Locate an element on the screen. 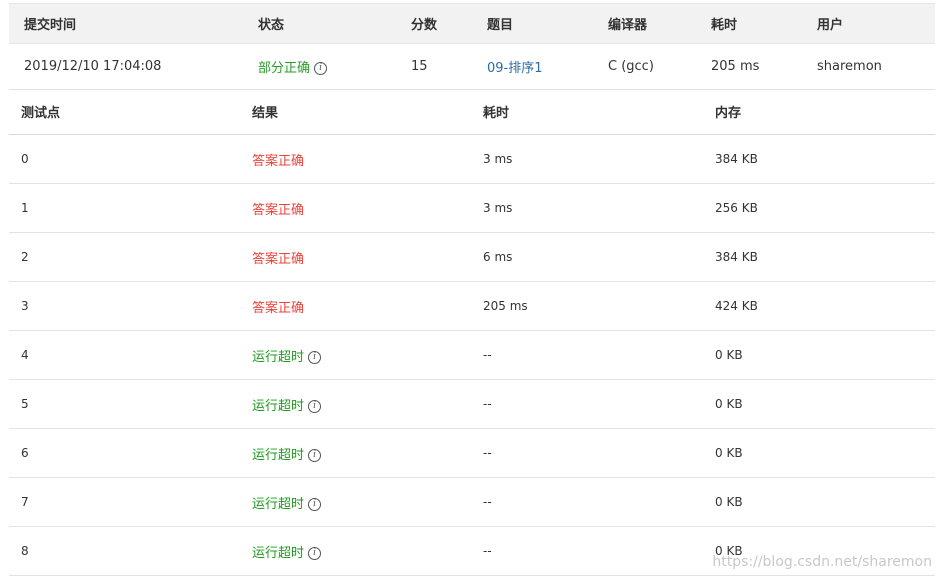 The width and height of the screenshot is (940, 576). submission-header-row: 提交时间 状态 分数 题目 编译器 耗时 用户 is located at coordinates (472, 23).